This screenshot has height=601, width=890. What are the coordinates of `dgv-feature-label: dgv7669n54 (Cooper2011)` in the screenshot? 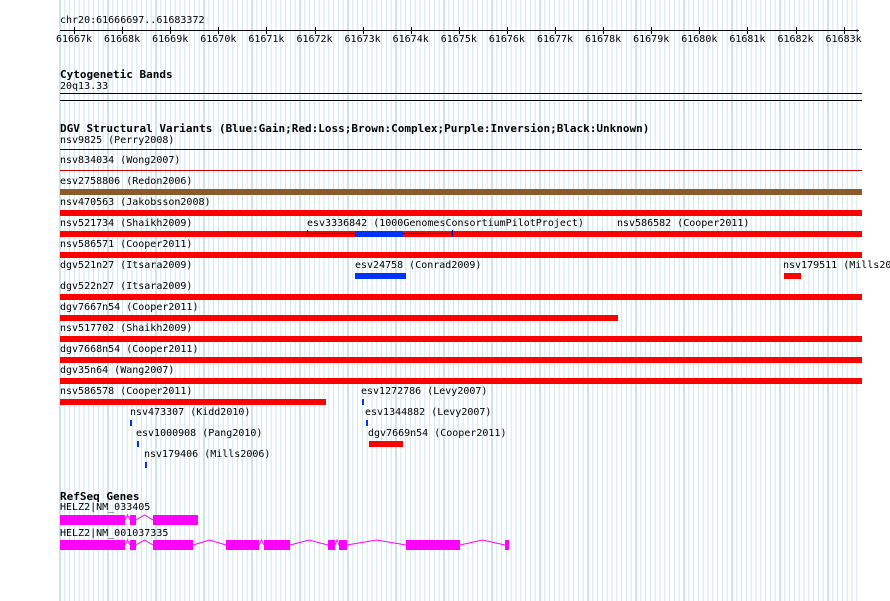 It's located at (437, 434).